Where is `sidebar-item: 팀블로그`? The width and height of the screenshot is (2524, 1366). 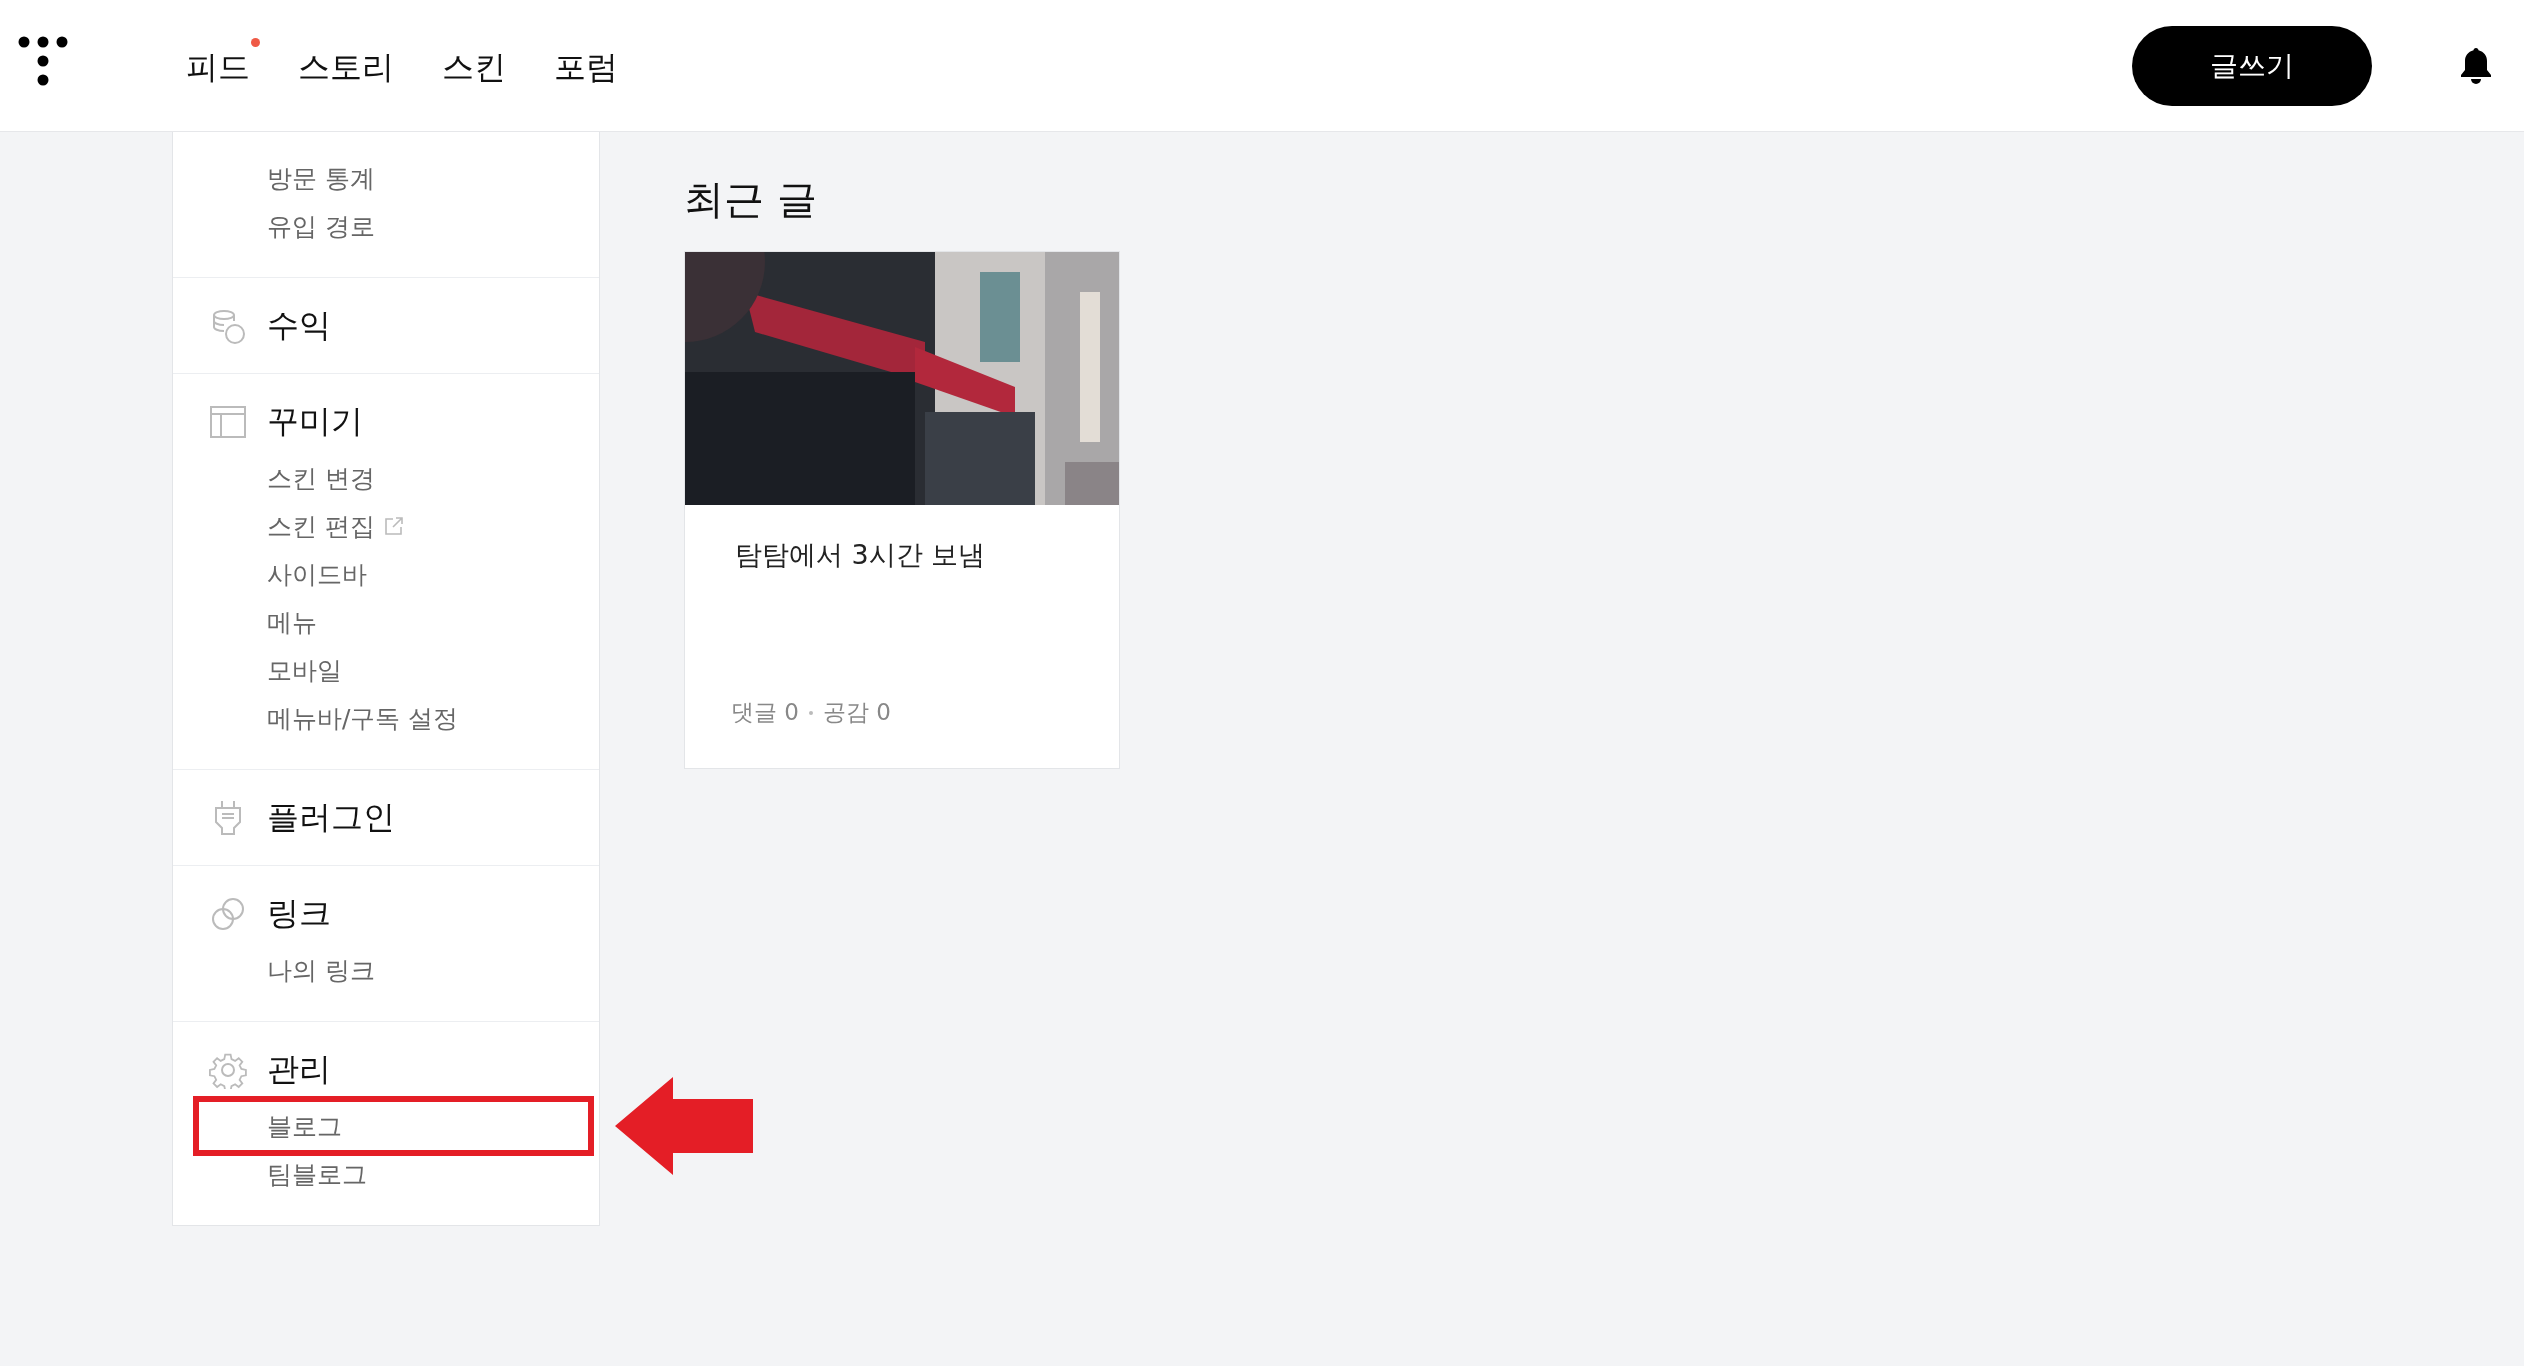 sidebar-item: 팀블로그 is located at coordinates (393, 1174).